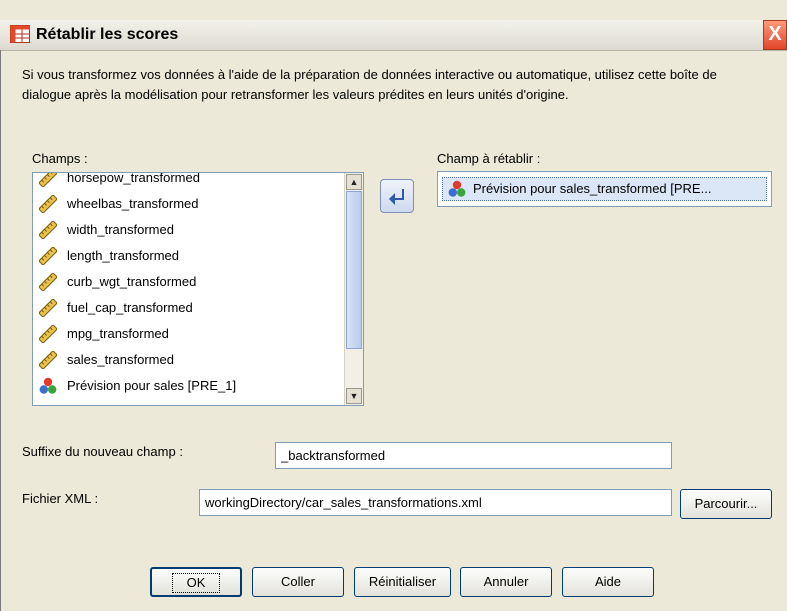 The width and height of the screenshot is (787, 611). I want to click on list-item-label: sales_transformed, so click(120, 359).